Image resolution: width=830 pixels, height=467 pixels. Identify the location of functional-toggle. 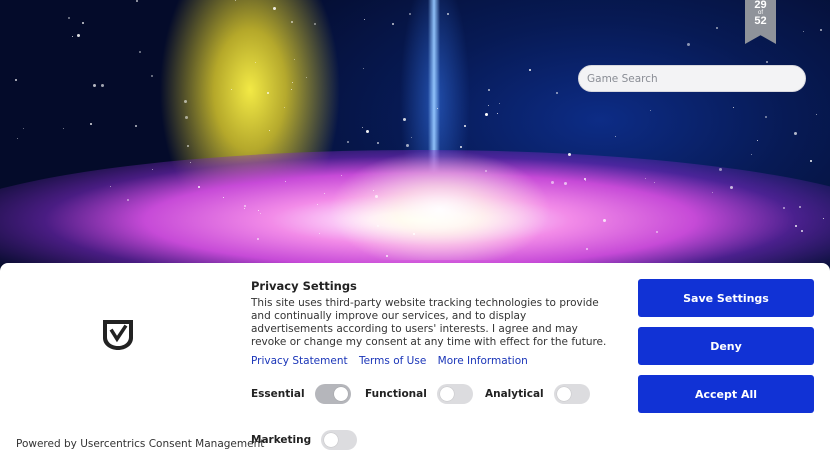
(454, 394).